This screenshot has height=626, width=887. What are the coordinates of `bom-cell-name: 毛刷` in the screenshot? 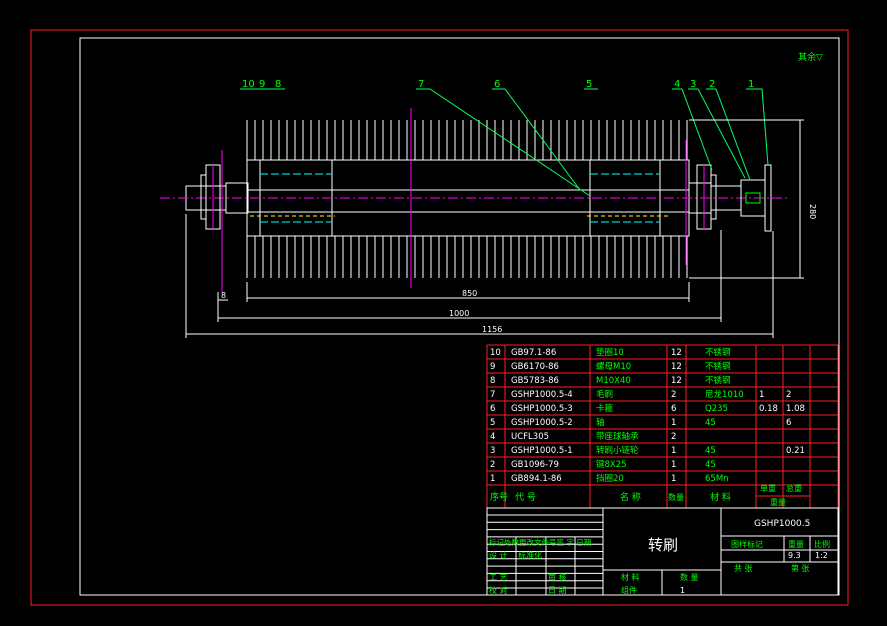 It's located at (604, 394).